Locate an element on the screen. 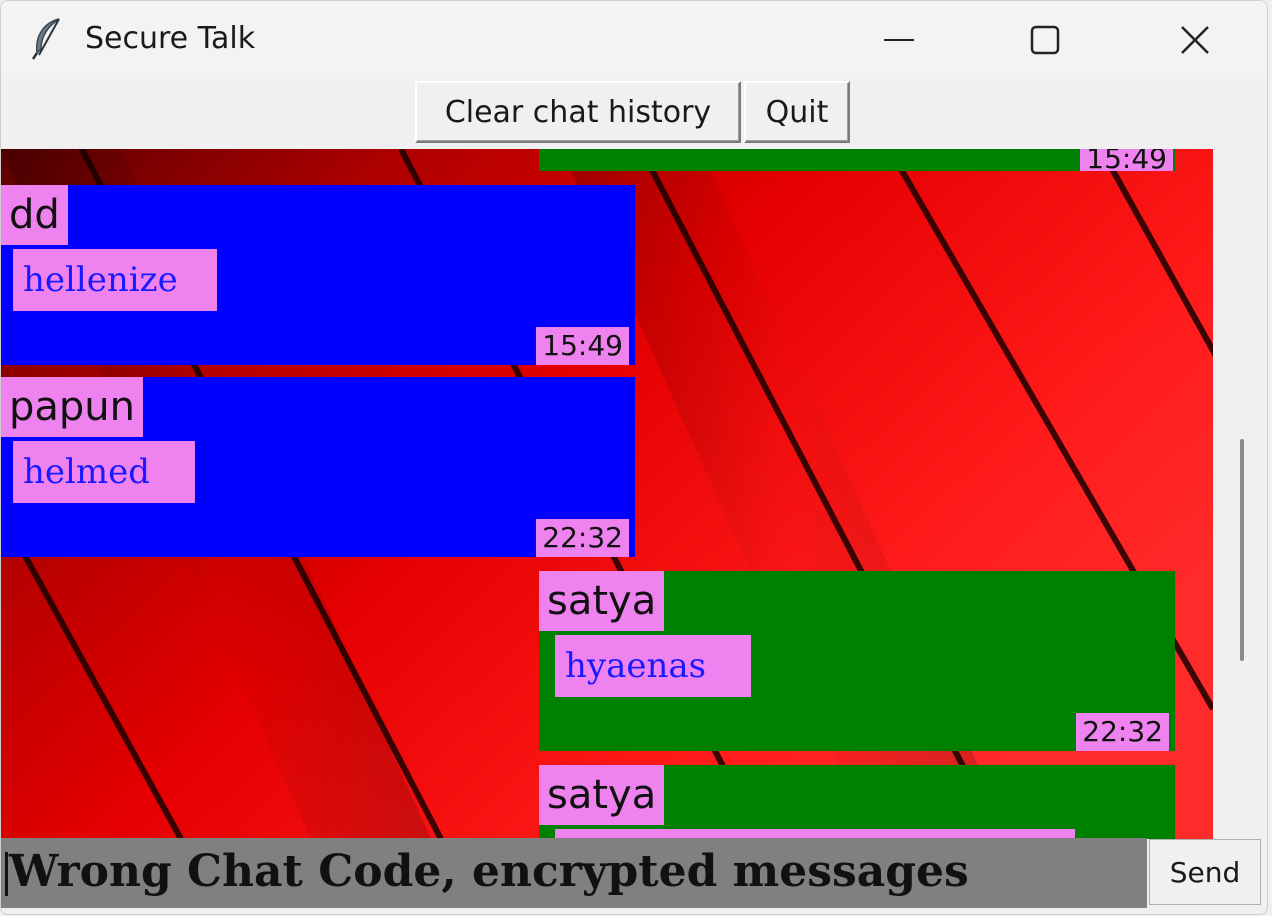 This screenshot has width=1272, height=916. send-button: Send is located at coordinates (1205, 872).